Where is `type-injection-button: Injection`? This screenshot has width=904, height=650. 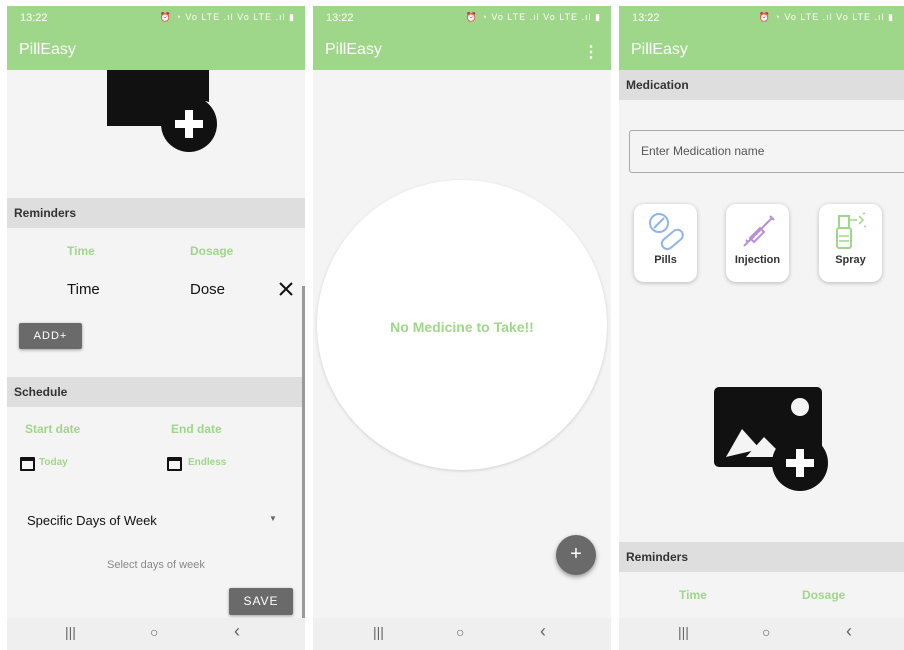 type-injection-button: Injection is located at coordinates (757, 243).